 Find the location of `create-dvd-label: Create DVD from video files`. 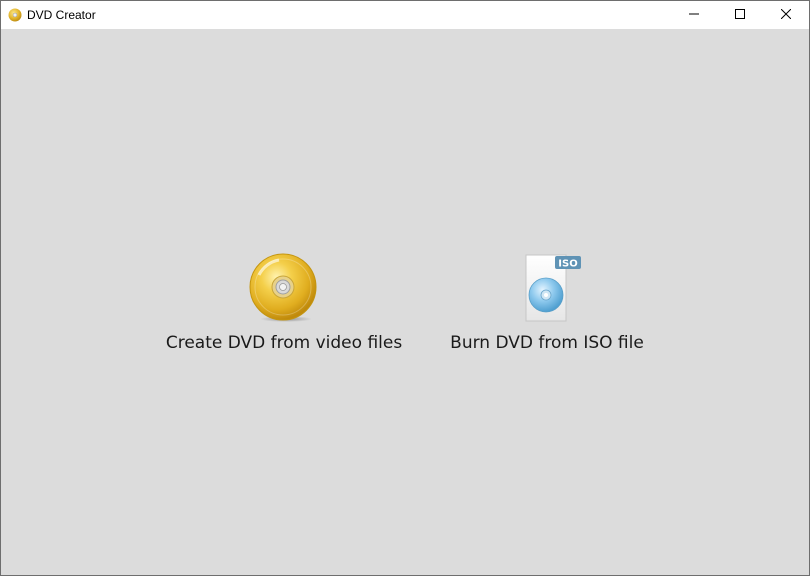

create-dvd-label: Create DVD from video files is located at coordinates (284, 343).